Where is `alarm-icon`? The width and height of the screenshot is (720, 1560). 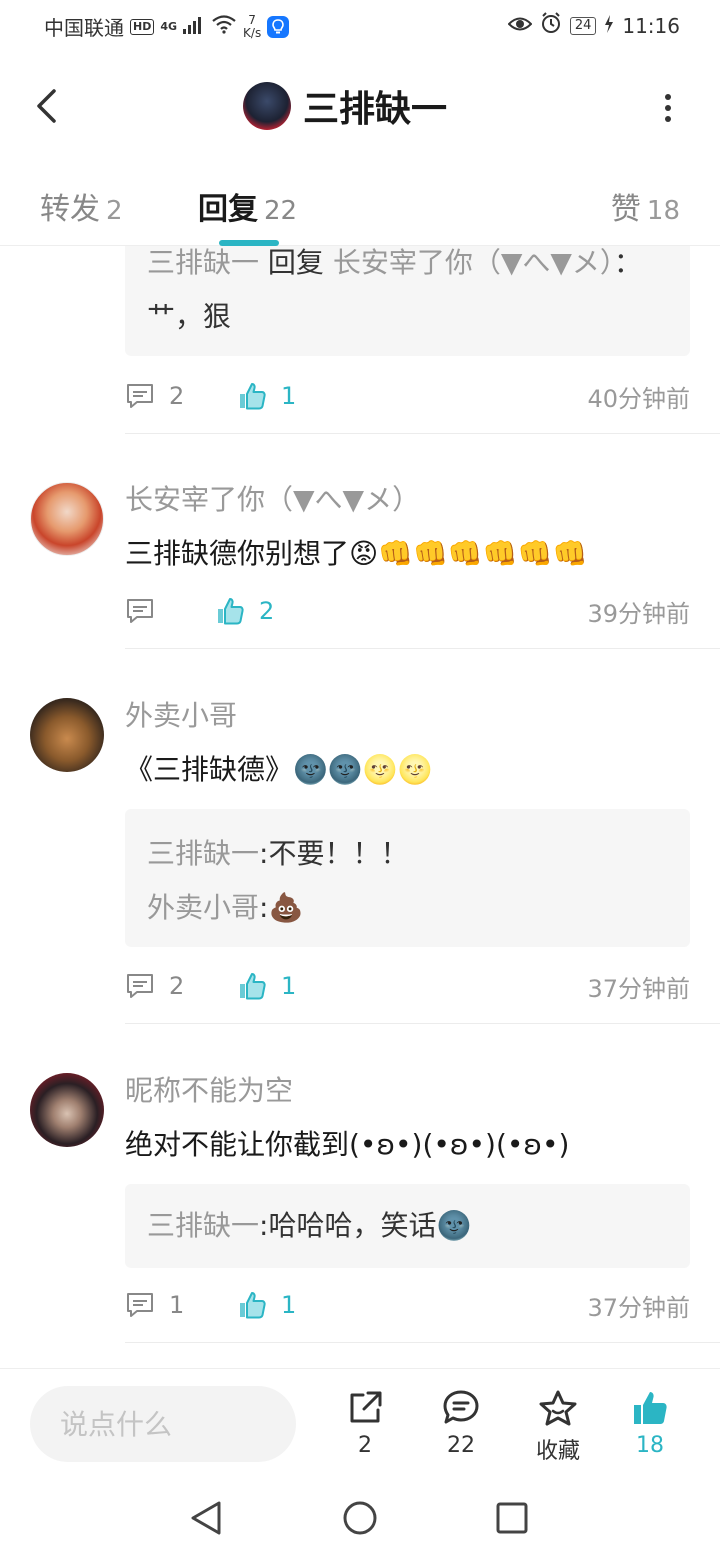
alarm-icon is located at coordinates (551, 25).